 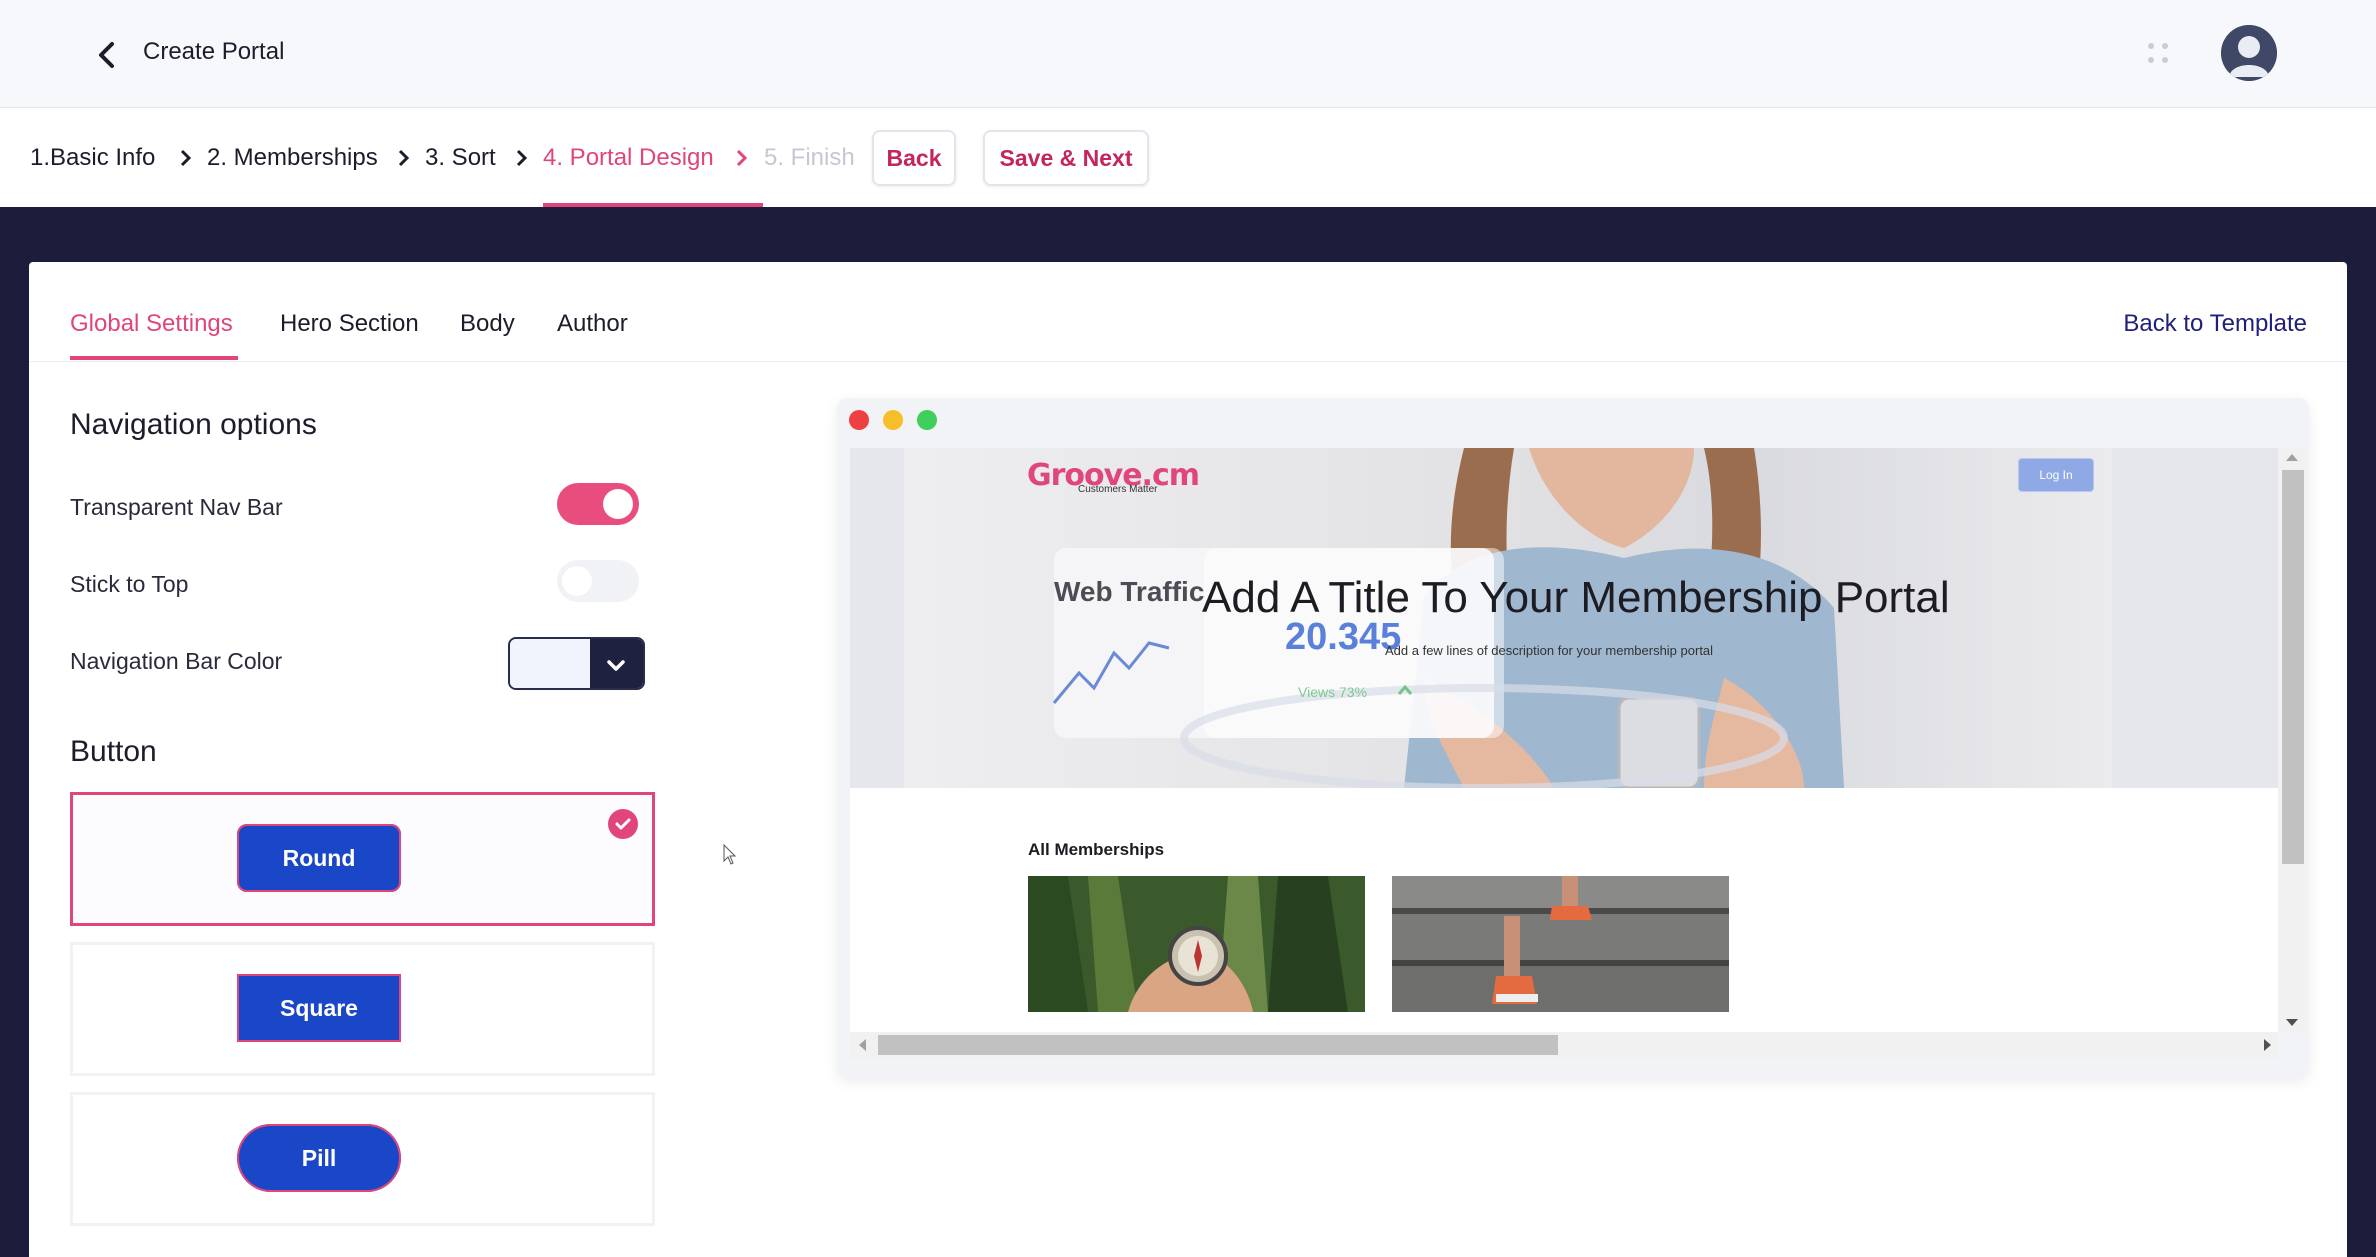 What do you see at coordinates (1096, 849) in the screenshot?
I see `preview-memberships-title: All Memberships` at bounding box center [1096, 849].